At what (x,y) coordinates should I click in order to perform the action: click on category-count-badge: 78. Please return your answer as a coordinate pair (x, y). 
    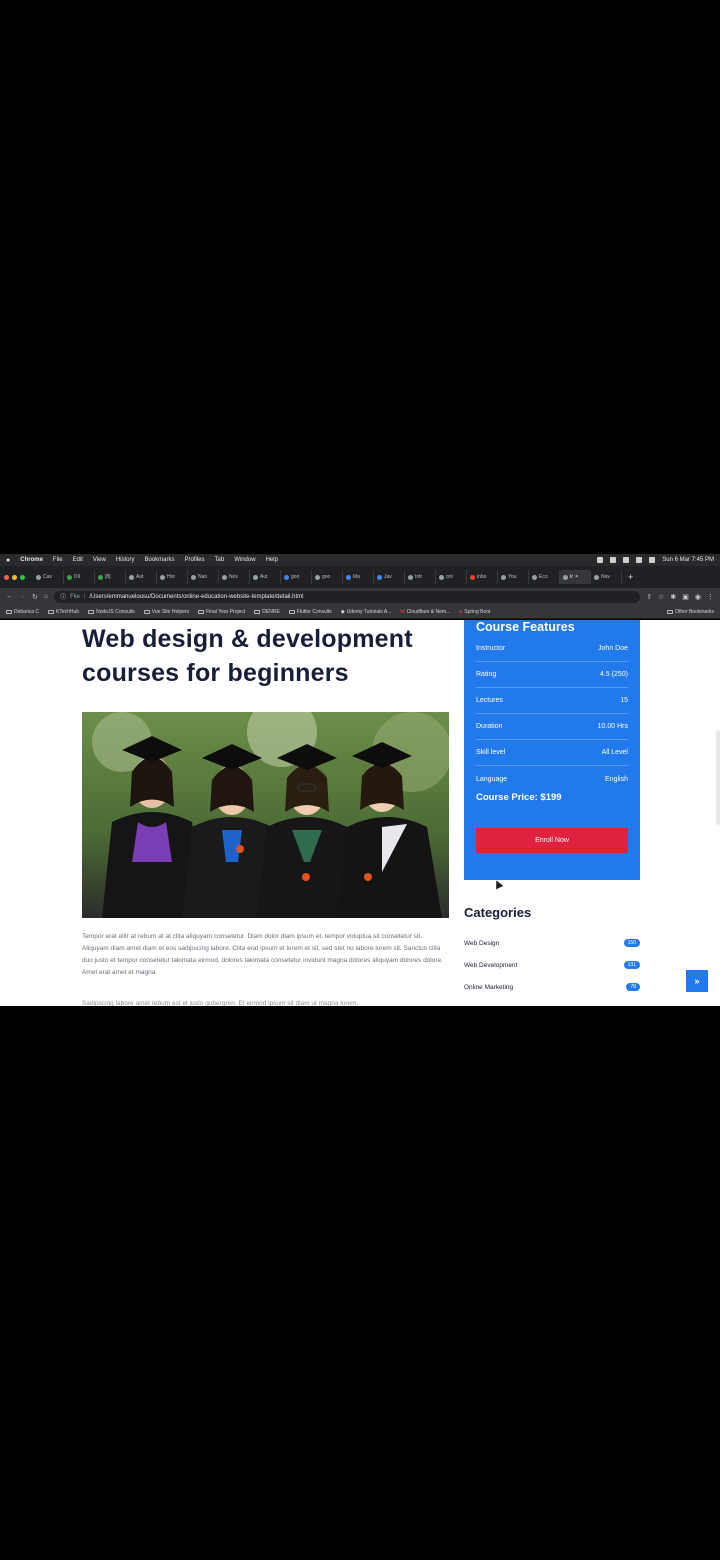
    Looking at the image, I should click on (633, 987).